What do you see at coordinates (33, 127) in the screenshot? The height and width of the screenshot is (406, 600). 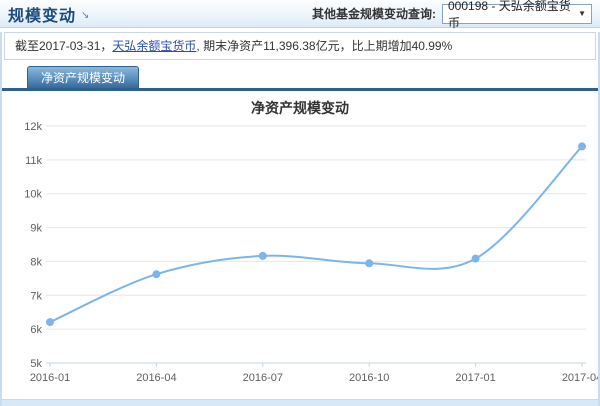 I see `y-axis-label: 12k` at bounding box center [33, 127].